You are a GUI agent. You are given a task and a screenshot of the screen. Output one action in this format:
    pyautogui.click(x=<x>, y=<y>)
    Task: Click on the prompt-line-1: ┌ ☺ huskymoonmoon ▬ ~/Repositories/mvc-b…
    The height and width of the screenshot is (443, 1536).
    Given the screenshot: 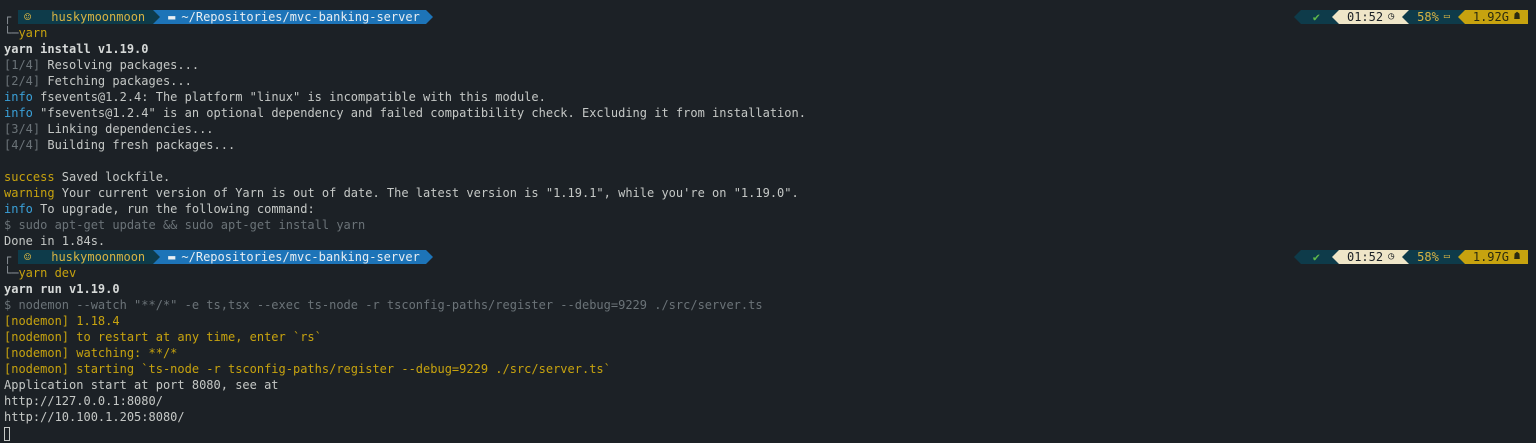 What is the action you would take?
    pyautogui.click(x=768, y=17)
    